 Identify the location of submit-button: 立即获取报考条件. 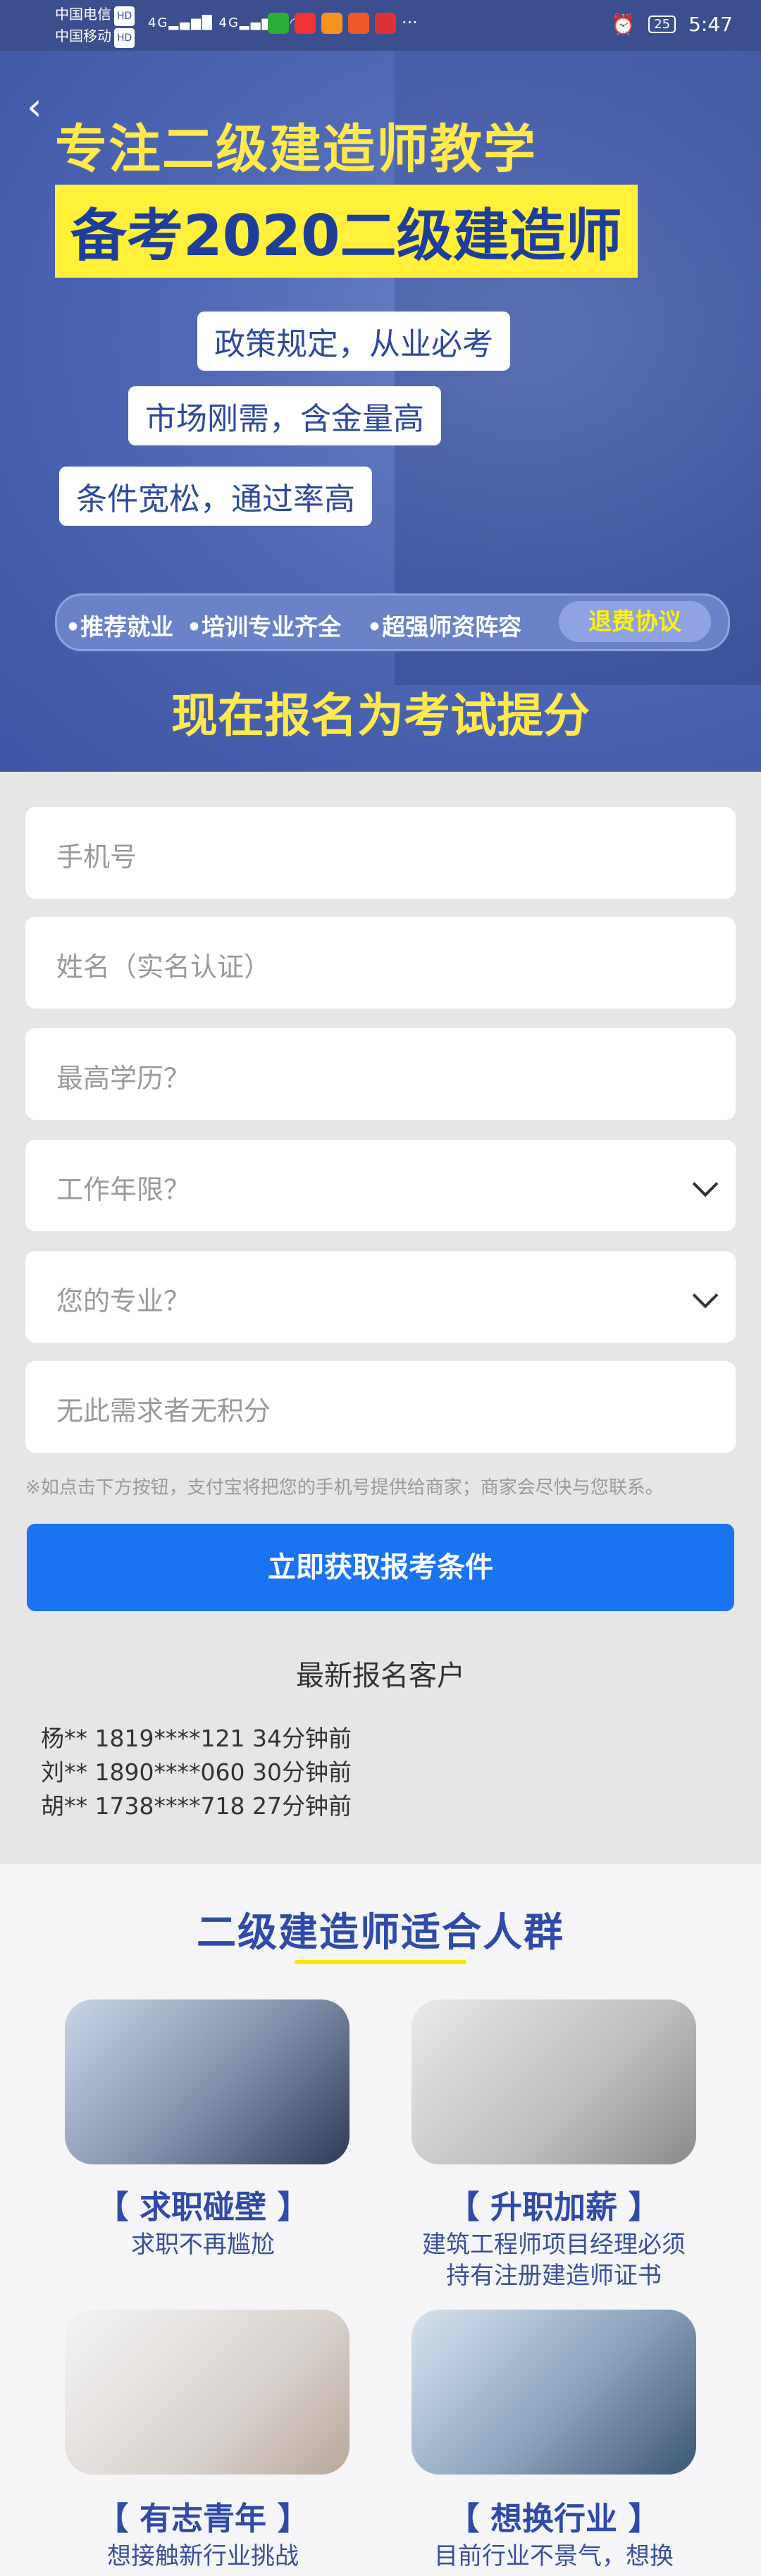
(380, 1567).